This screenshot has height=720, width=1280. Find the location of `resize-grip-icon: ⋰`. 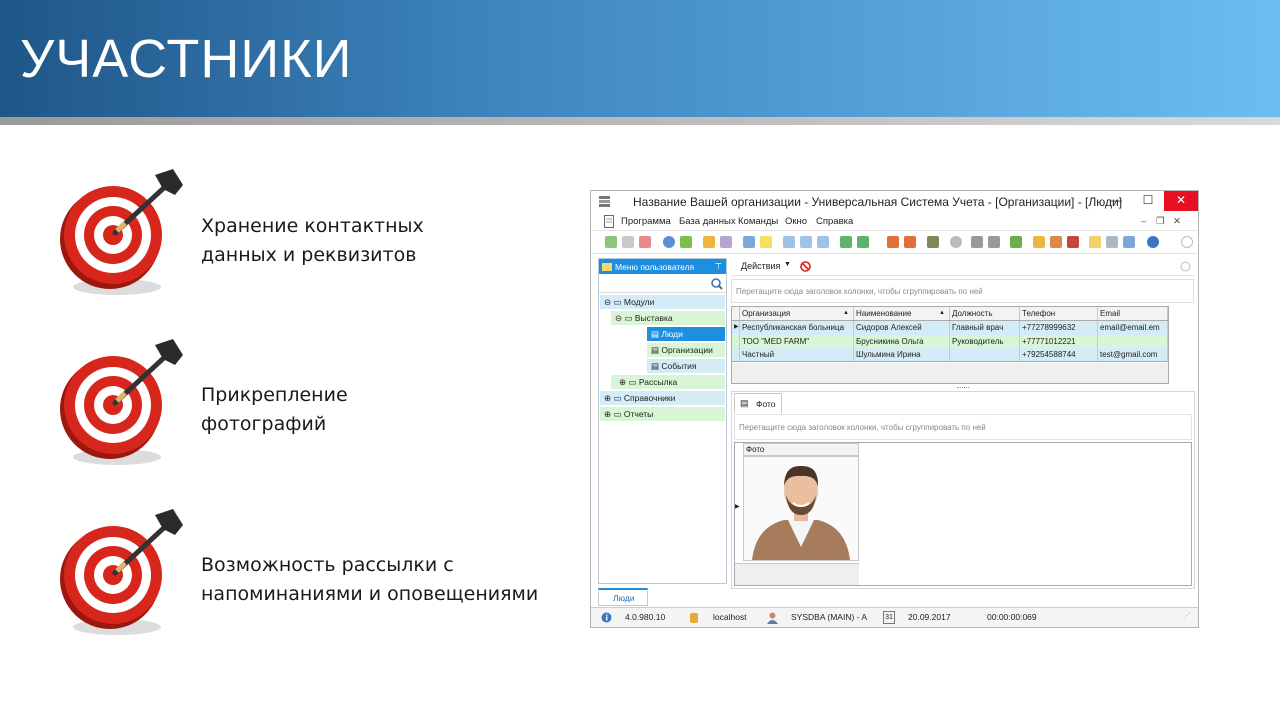

resize-grip-icon: ⋰ is located at coordinates (1186, 616).